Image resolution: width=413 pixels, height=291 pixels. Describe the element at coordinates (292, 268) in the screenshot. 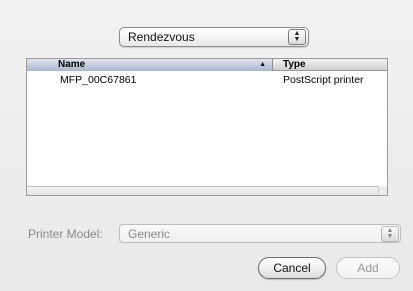

I see `cancel-button: Cancel` at that location.